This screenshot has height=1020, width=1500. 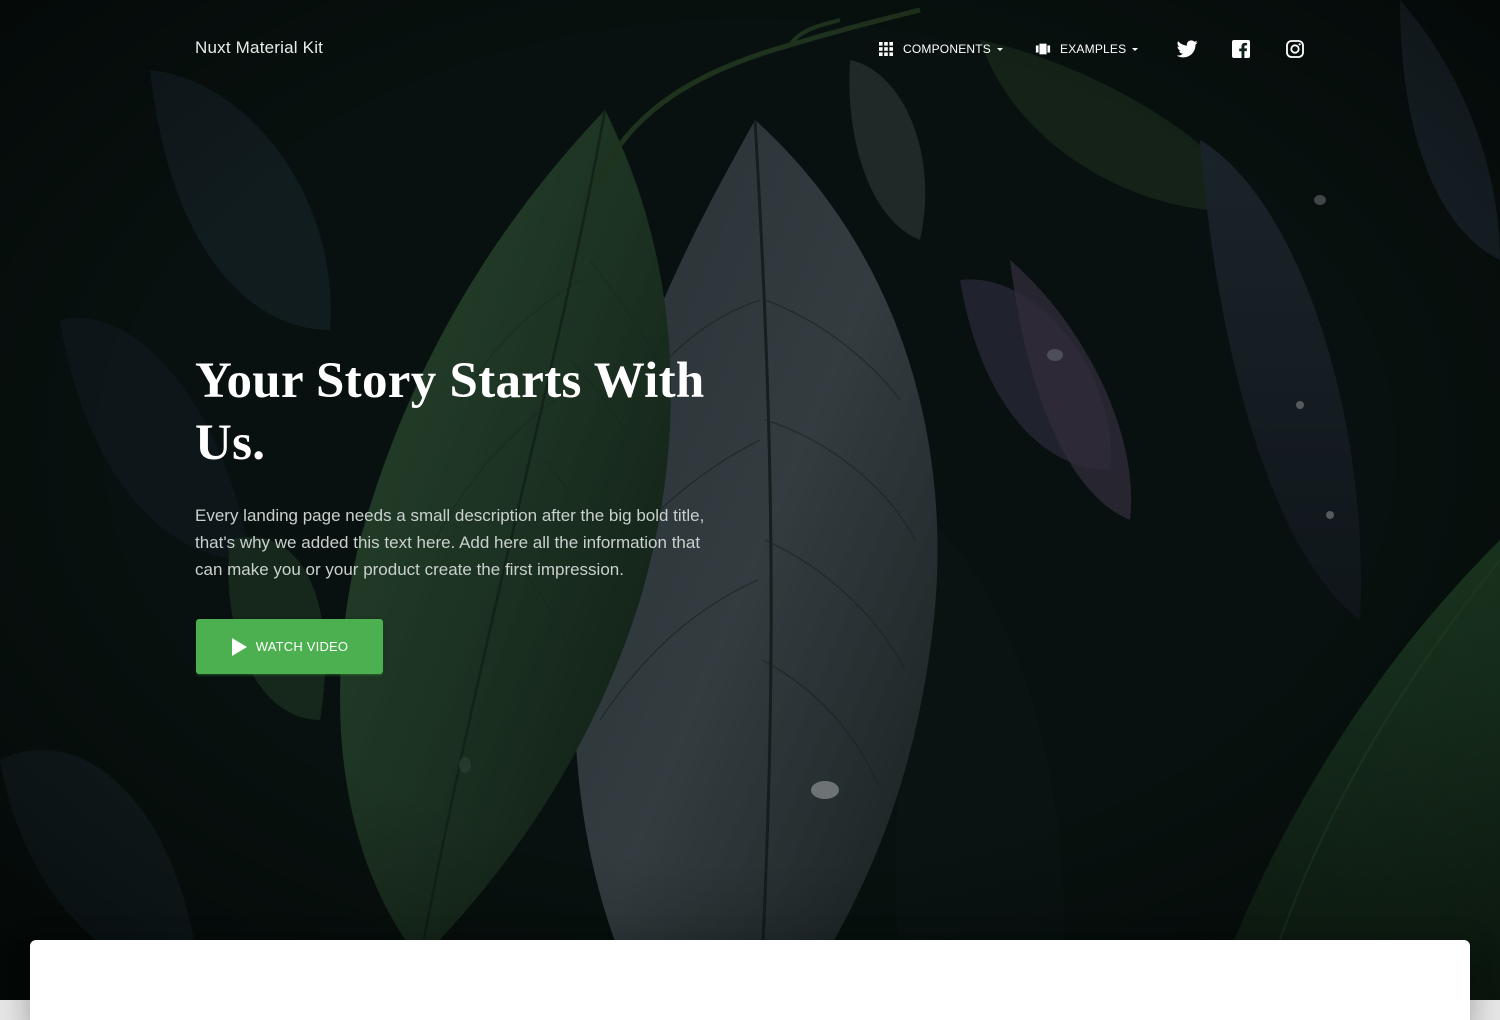 I want to click on main-content-card, so click(x=750, y=980).